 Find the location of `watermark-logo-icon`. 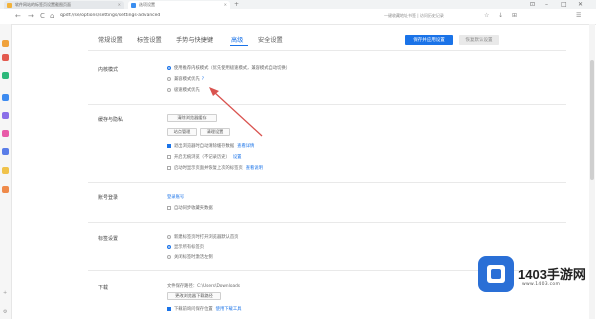

watermark-logo-icon is located at coordinates (496, 274).